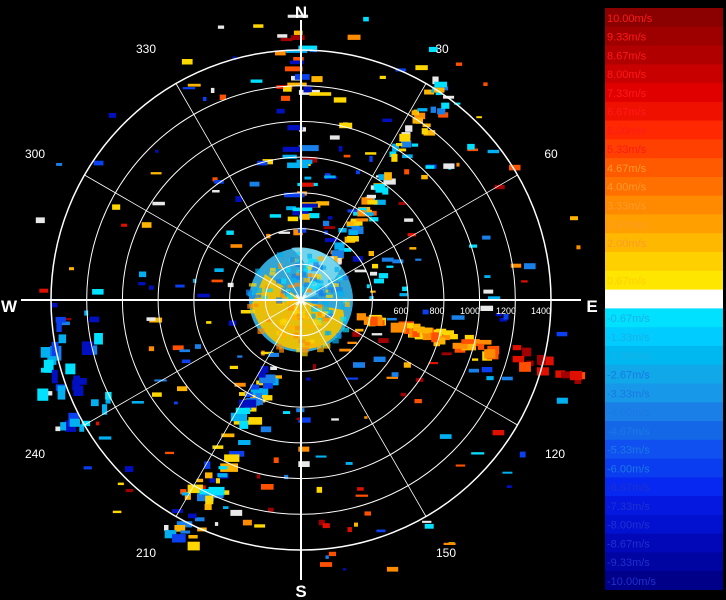 This screenshot has width=726, height=600. Describe the element at coordinates (628, 319) in the screenshot. I see `legend-label: -0.67m/s` at that location.